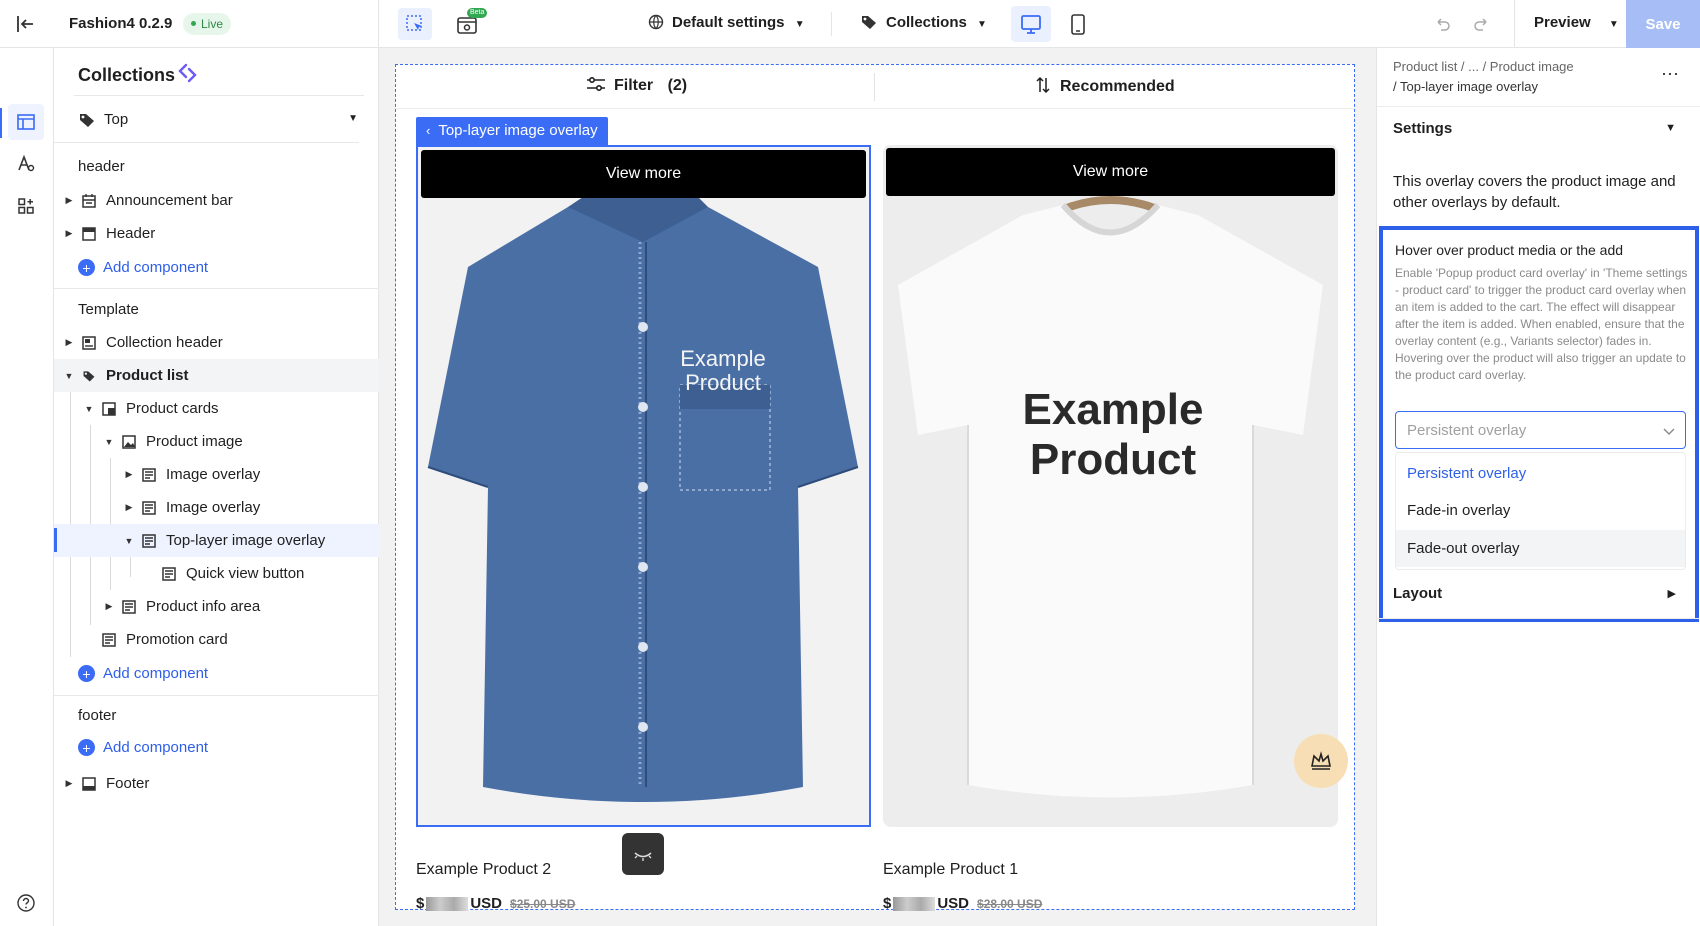  I want to click on template-select: Top ▼, so click(219, 120).